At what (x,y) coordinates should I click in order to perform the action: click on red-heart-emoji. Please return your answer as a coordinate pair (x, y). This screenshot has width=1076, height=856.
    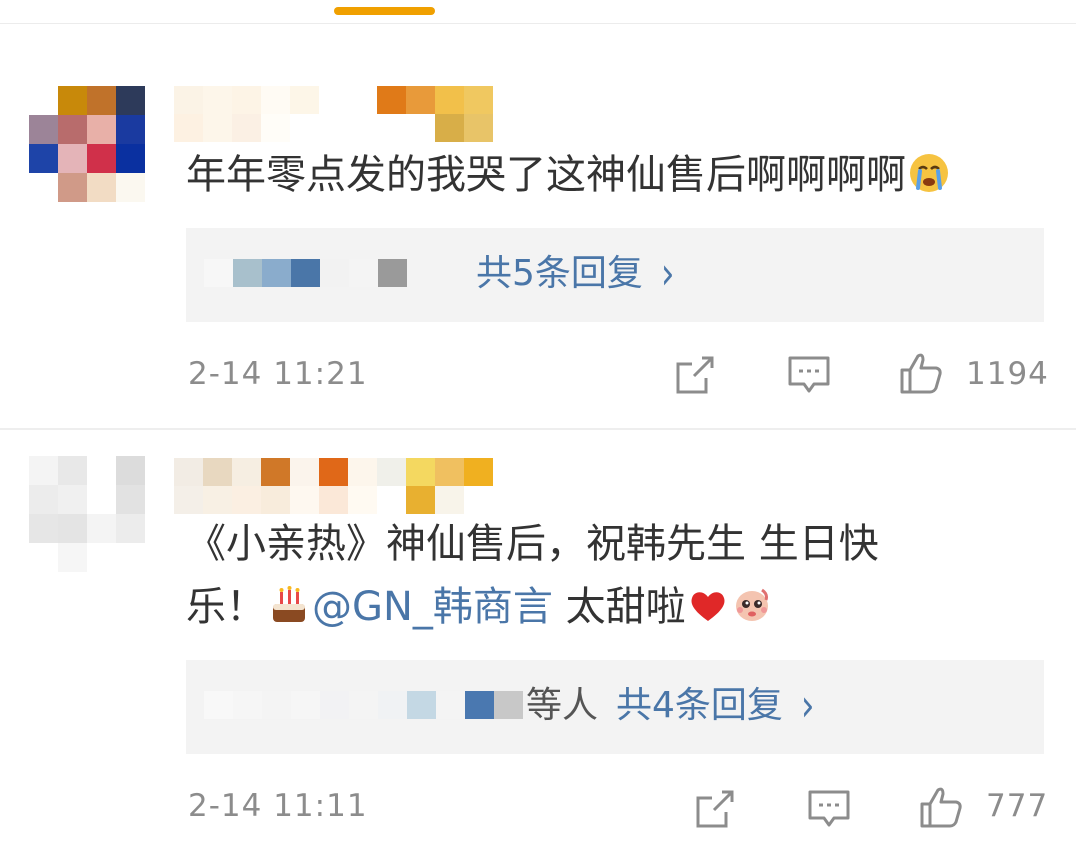
    Looking at the image, I should click on (708, 606).